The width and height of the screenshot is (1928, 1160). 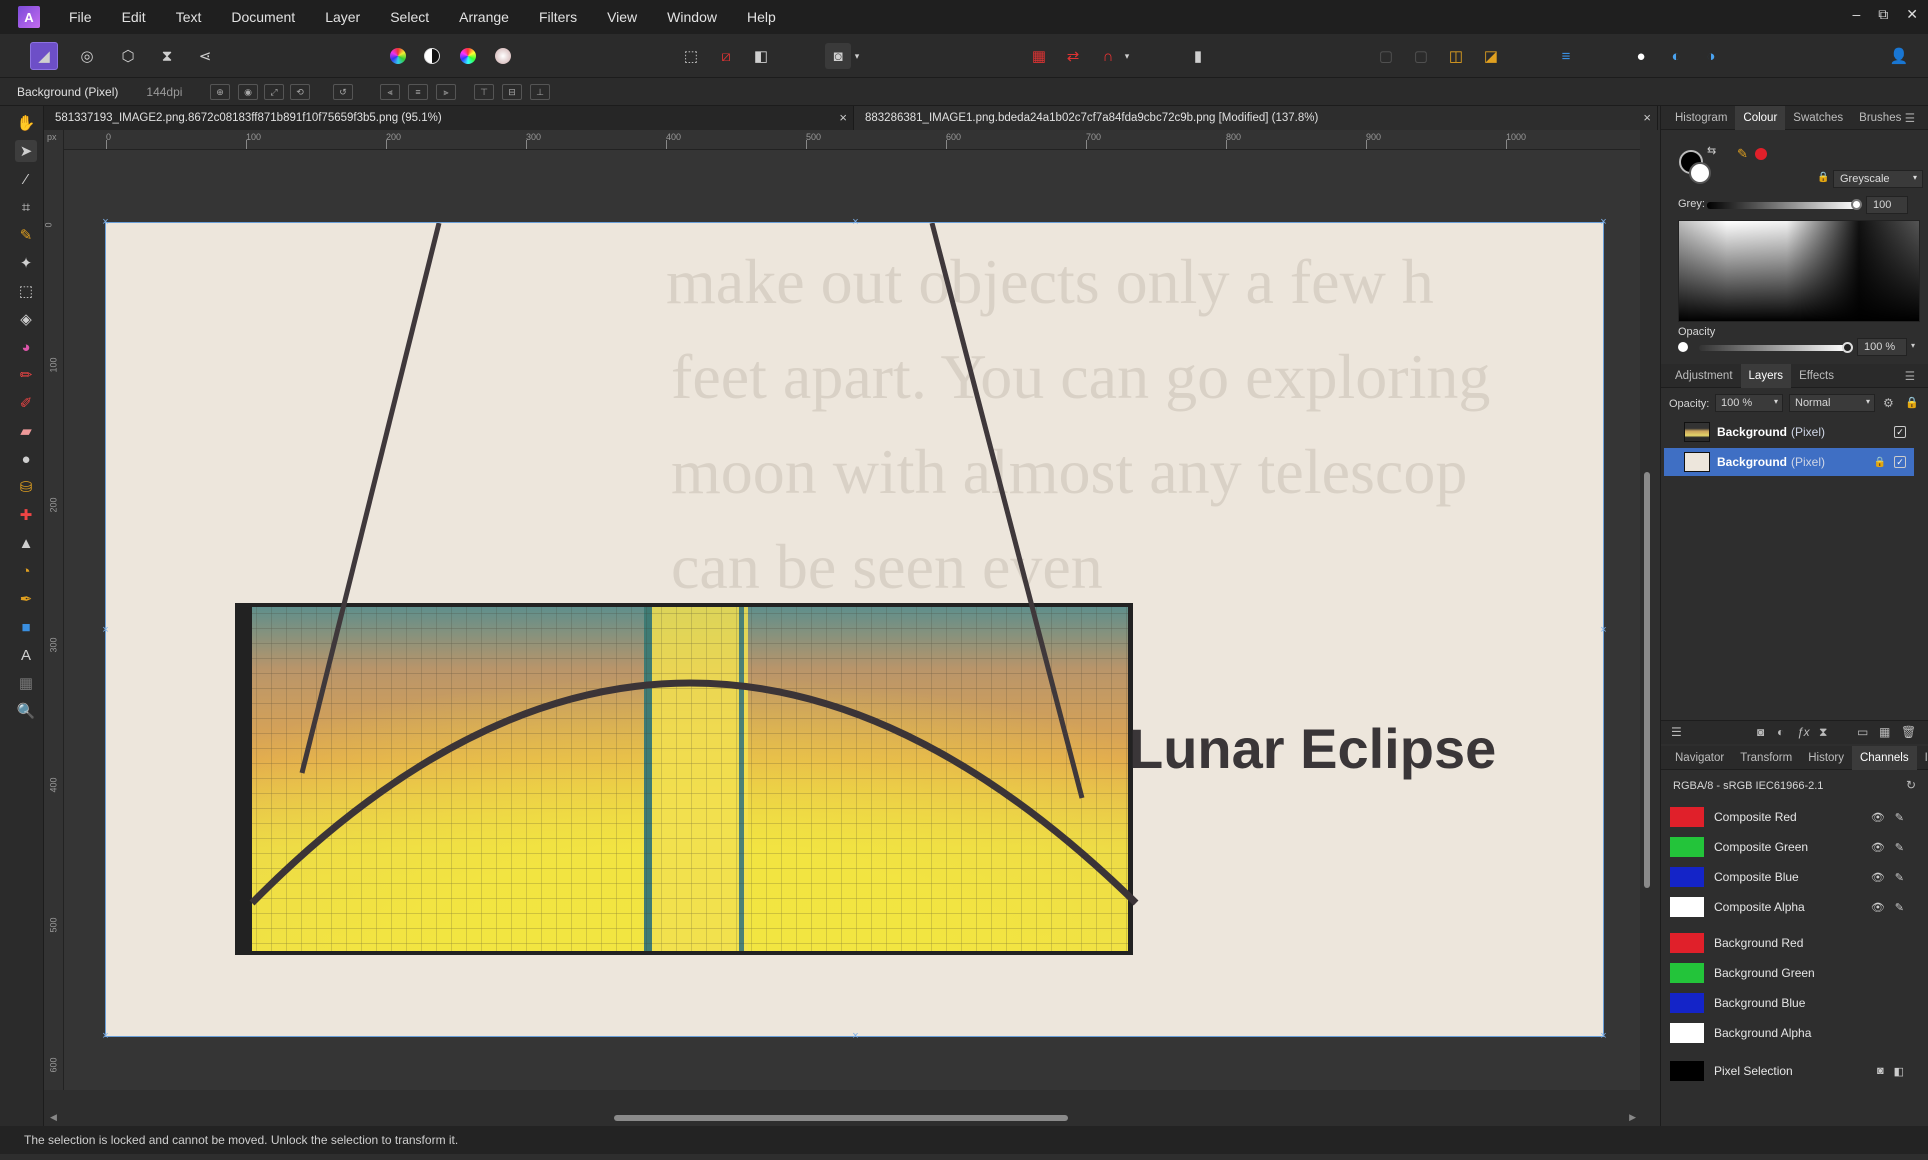 What do you see at coordinates (26, 235) in the screenshot?
I see `selection-brush-icon: ✎` at bounding box center [26, 235].